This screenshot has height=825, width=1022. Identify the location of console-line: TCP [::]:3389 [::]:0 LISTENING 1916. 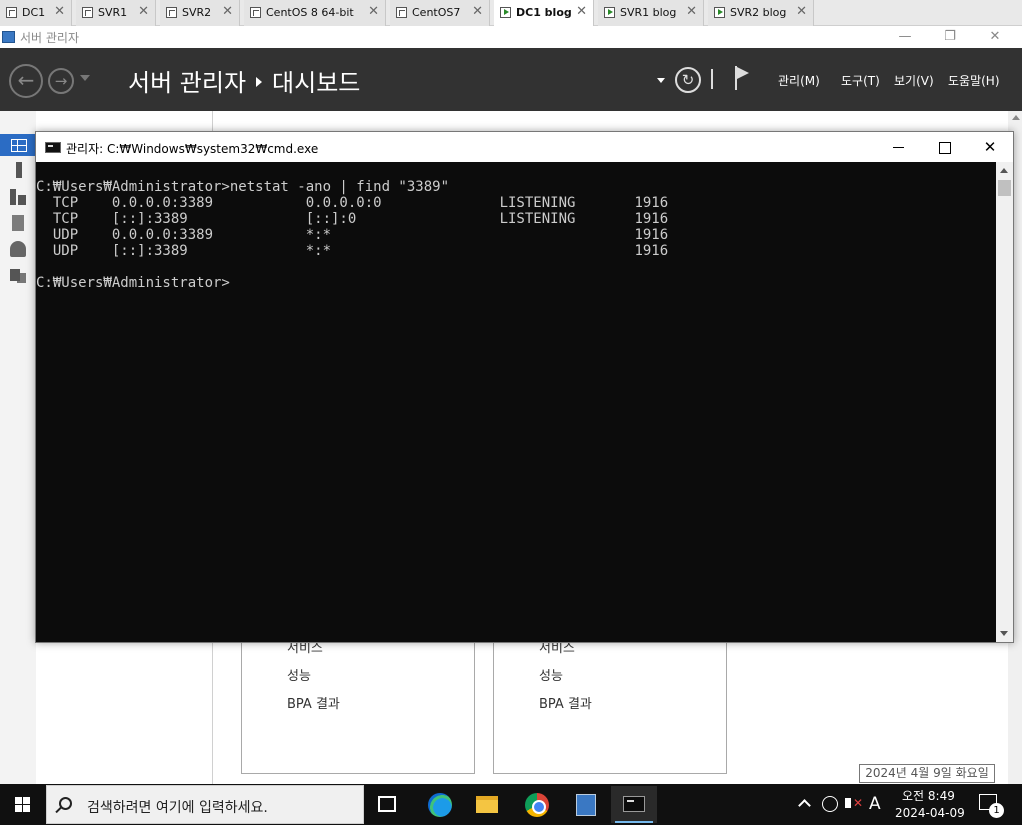
(352, 219).